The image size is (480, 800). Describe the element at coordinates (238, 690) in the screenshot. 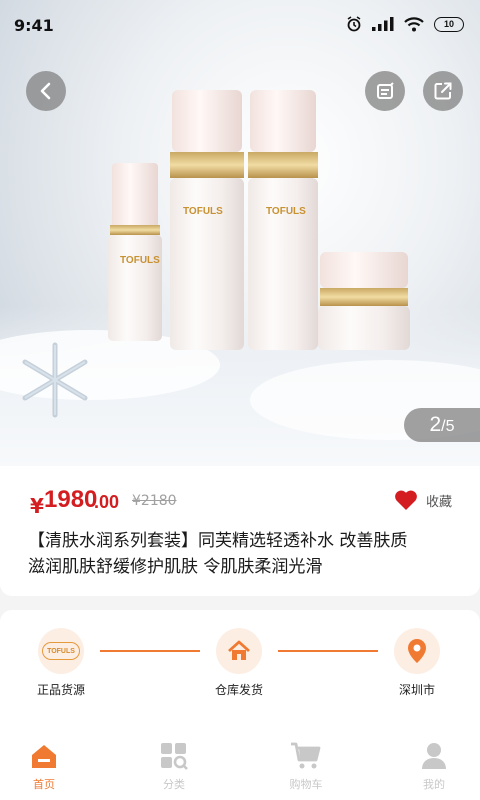

I see `shipping-warehouse-label: 仓库发货` at that location.